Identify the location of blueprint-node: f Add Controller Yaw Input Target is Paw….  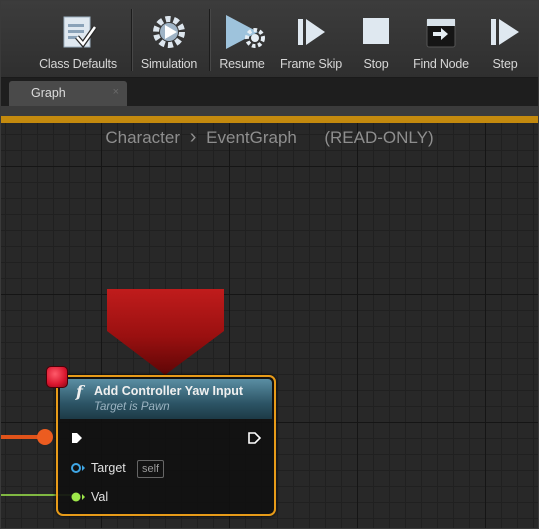
(166, 445).